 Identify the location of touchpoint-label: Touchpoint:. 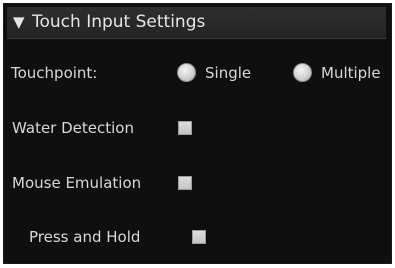
(54, 73).